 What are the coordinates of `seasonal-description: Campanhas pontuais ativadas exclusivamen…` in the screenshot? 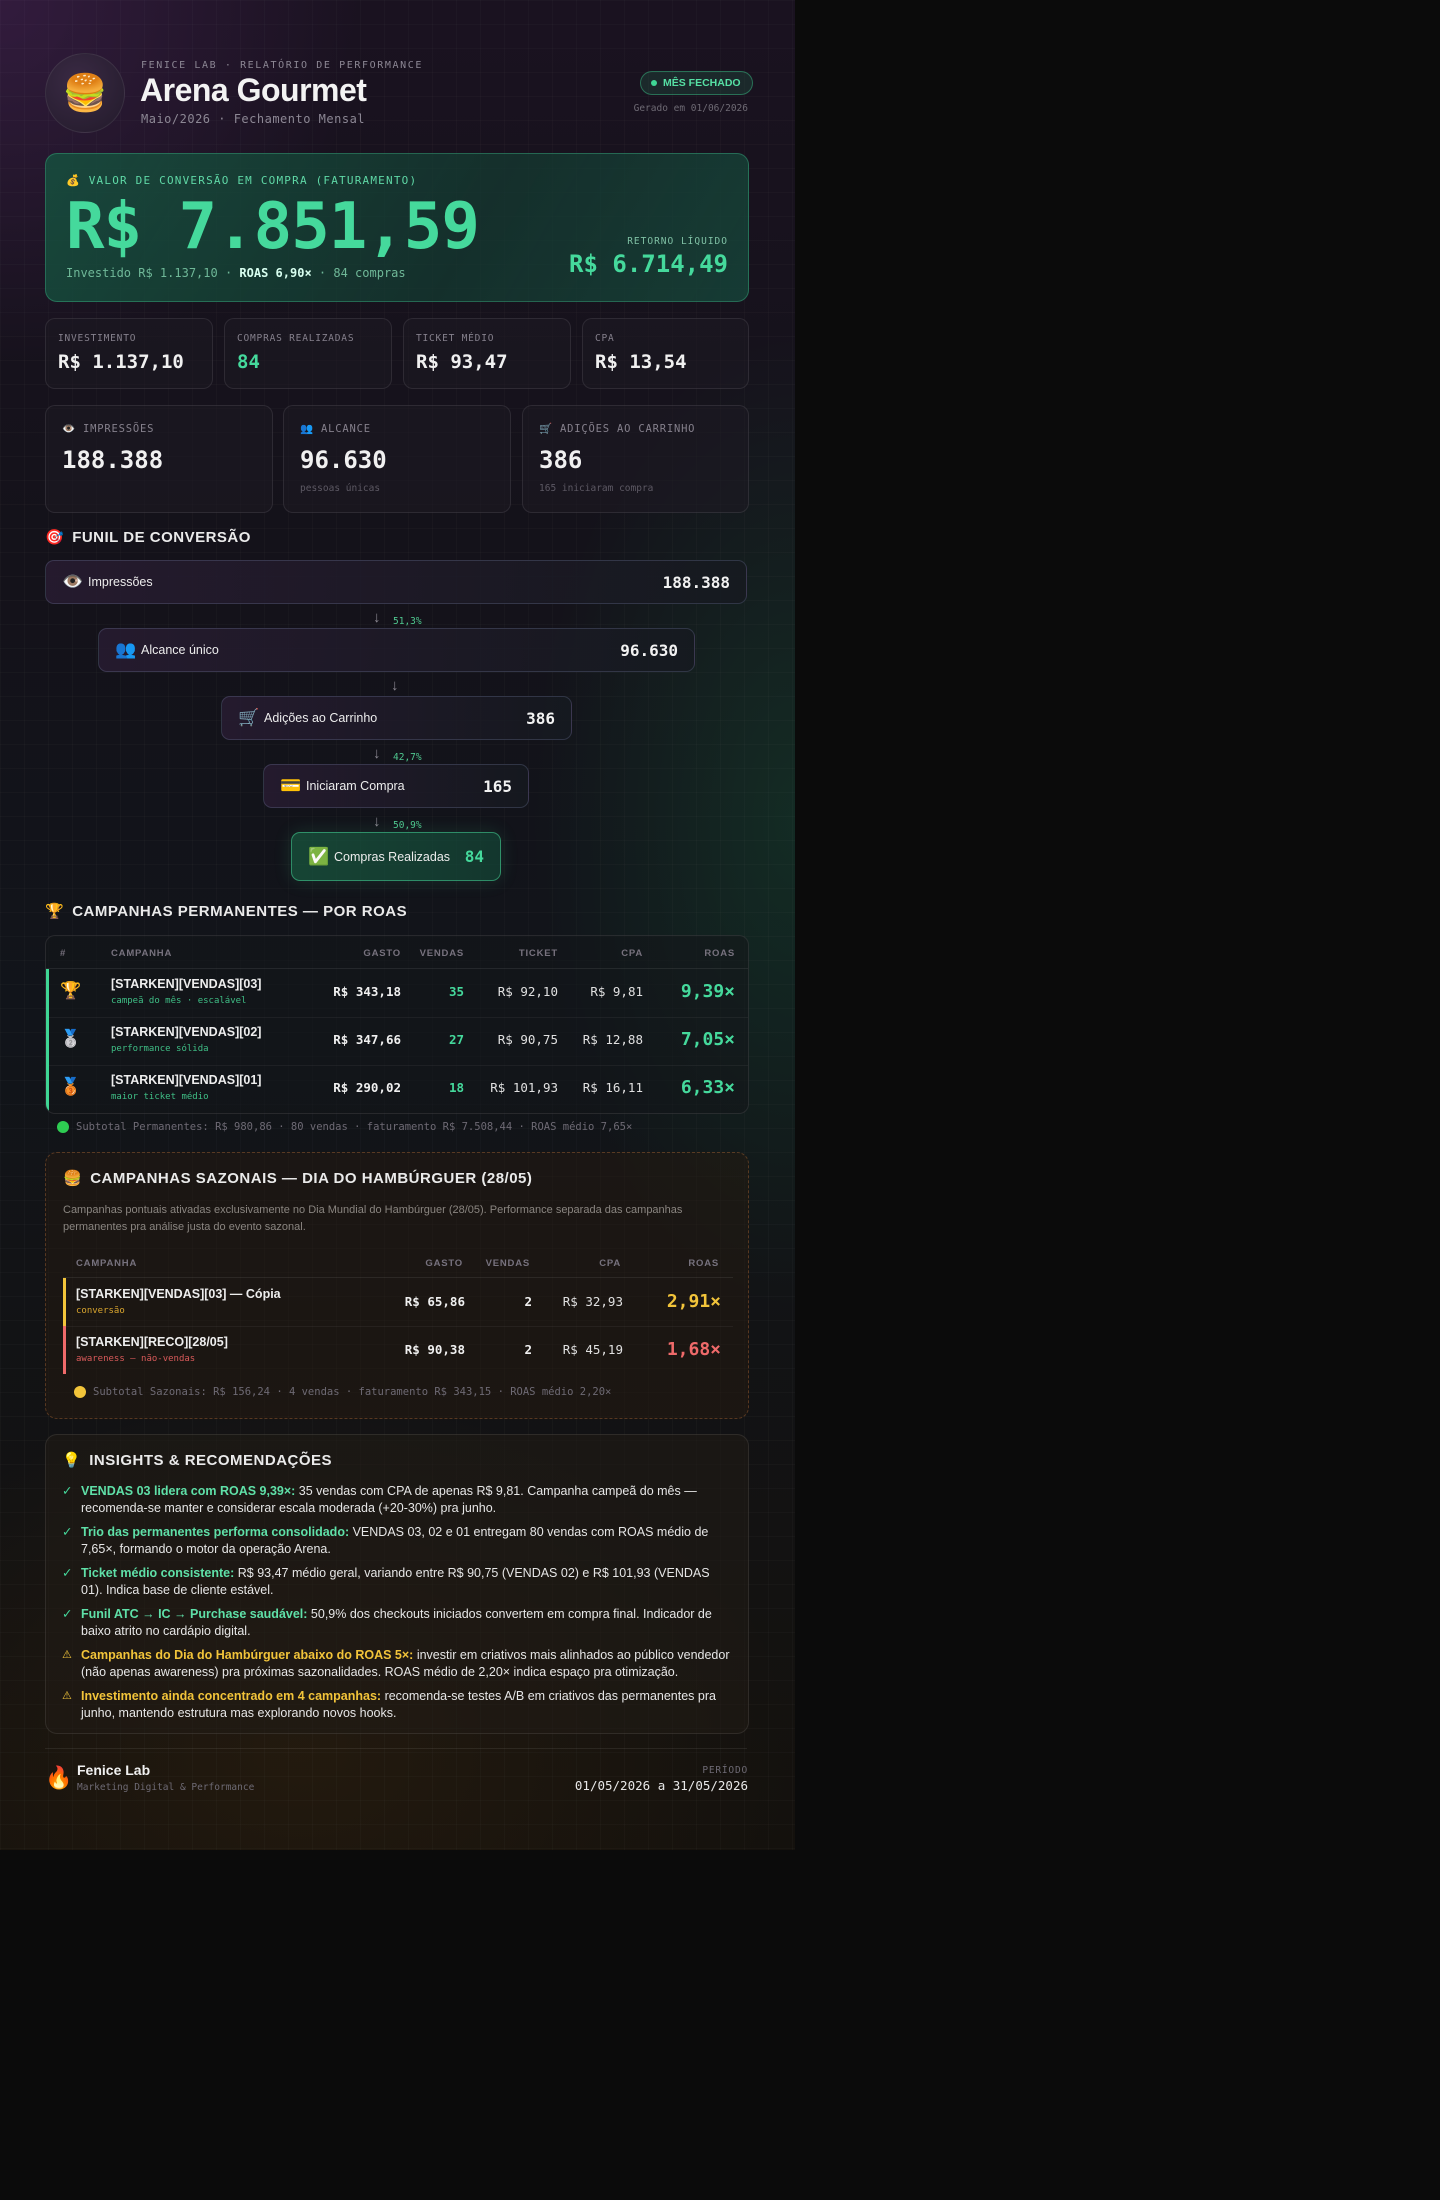 It's located at (373, 1218).